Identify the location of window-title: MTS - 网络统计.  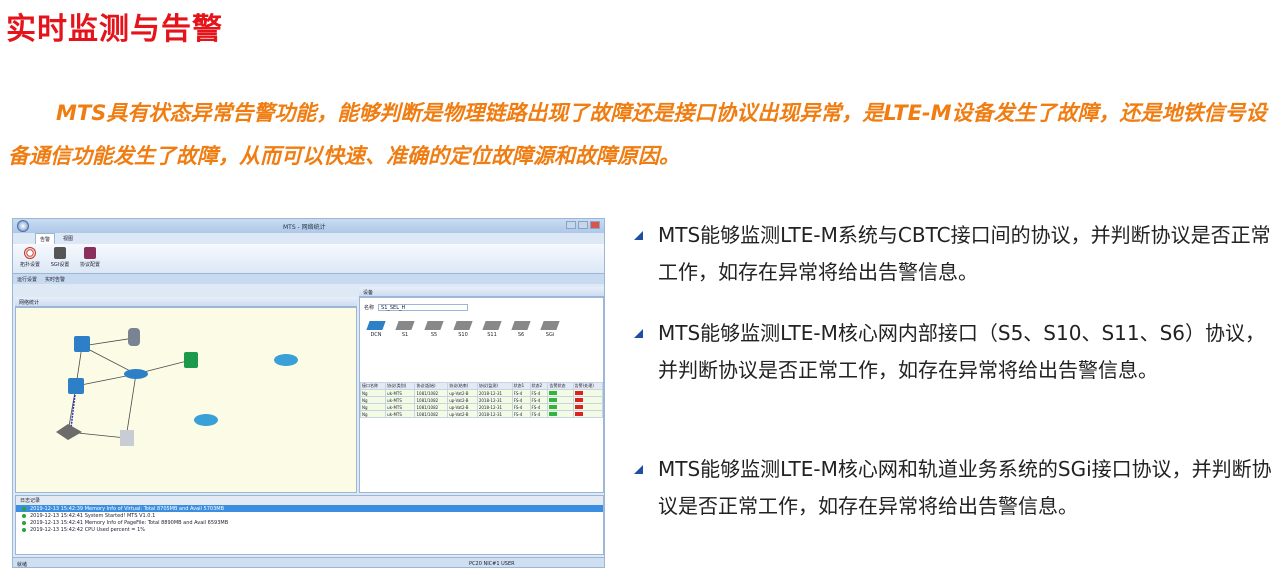
(304, 227).